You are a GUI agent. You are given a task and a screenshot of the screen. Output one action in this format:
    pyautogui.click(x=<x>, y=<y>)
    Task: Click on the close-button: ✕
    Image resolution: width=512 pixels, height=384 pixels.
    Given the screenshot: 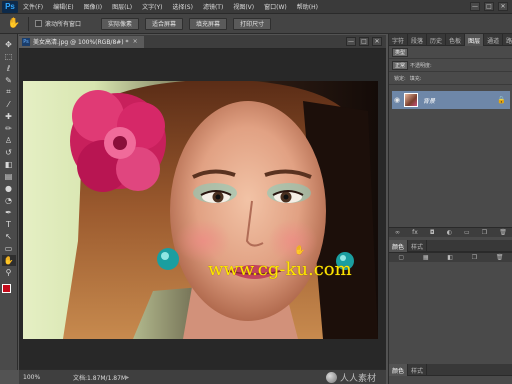 What is the action you would take?
    pyautogui.click(x=503, y=6)
    